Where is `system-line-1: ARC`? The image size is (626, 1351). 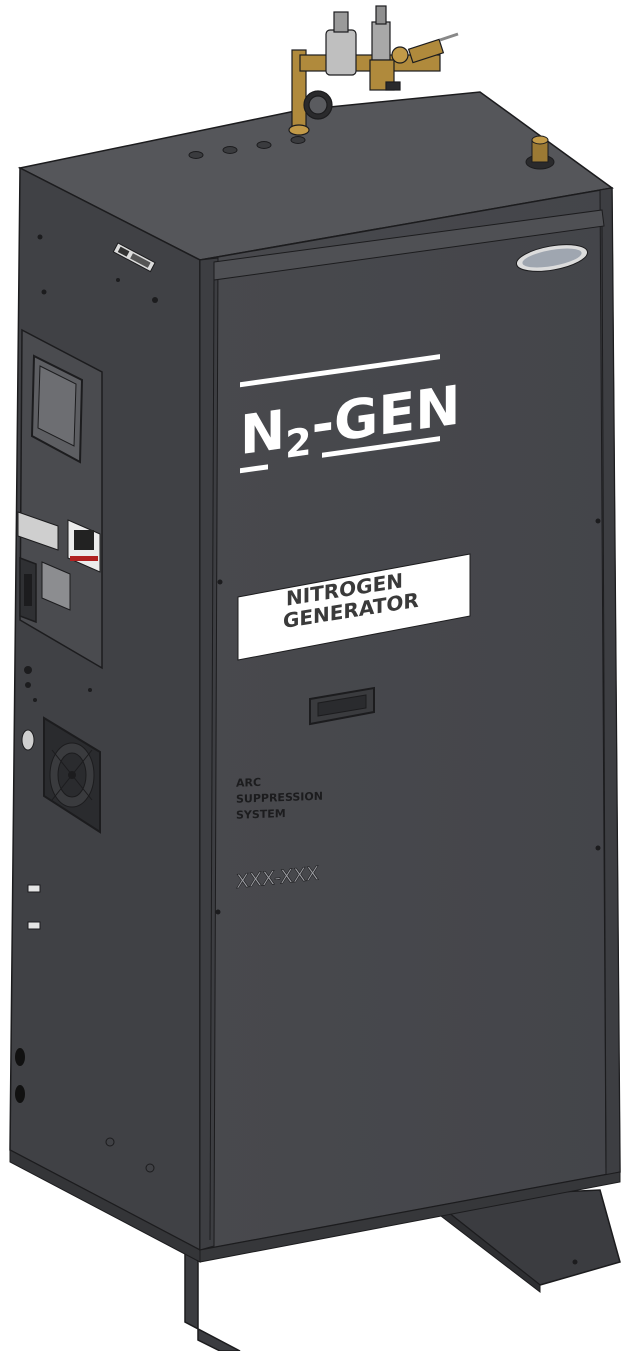
system-line-1: ARC is located at coordinates (248, 783).